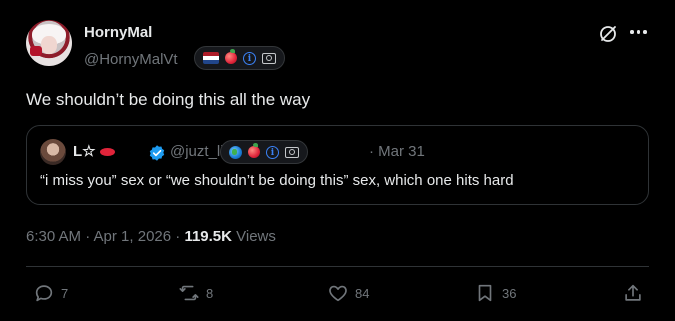 The width and height of the screenshot is (675, 321). I want to click on reply-icon, so click(44, 293).